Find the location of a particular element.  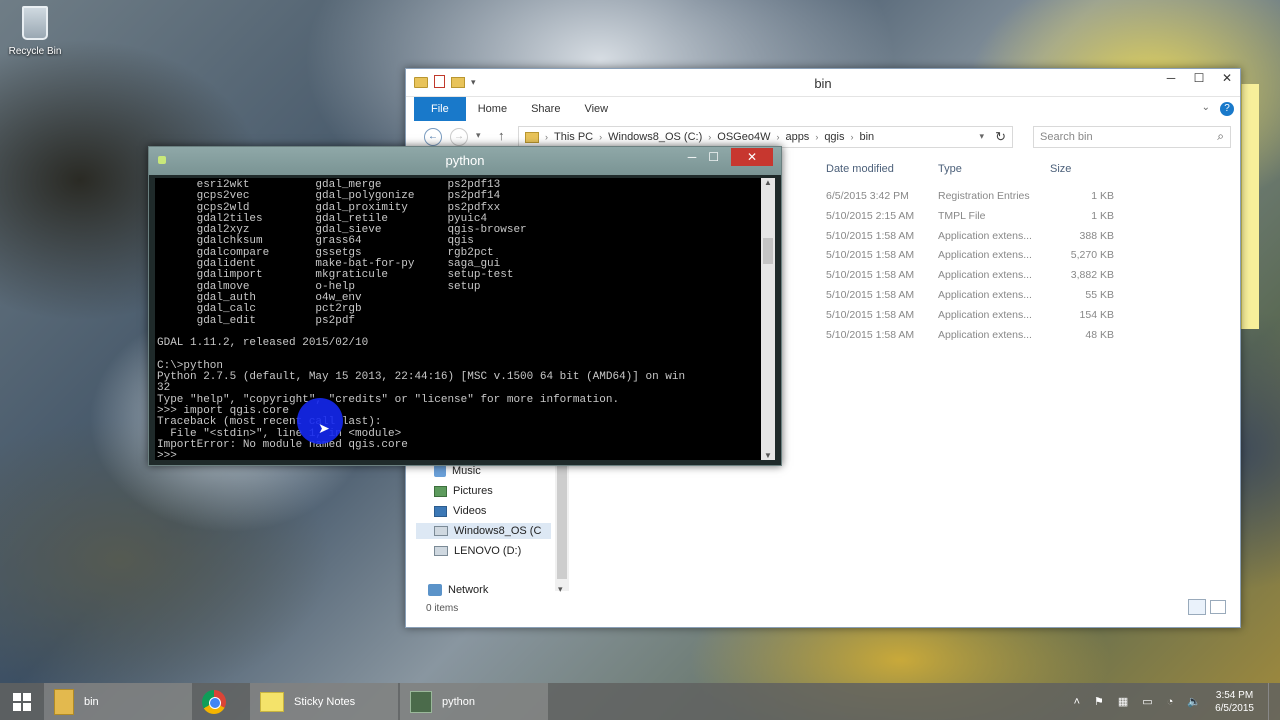

show-desktop-button is located at coordinates (1270, 701).